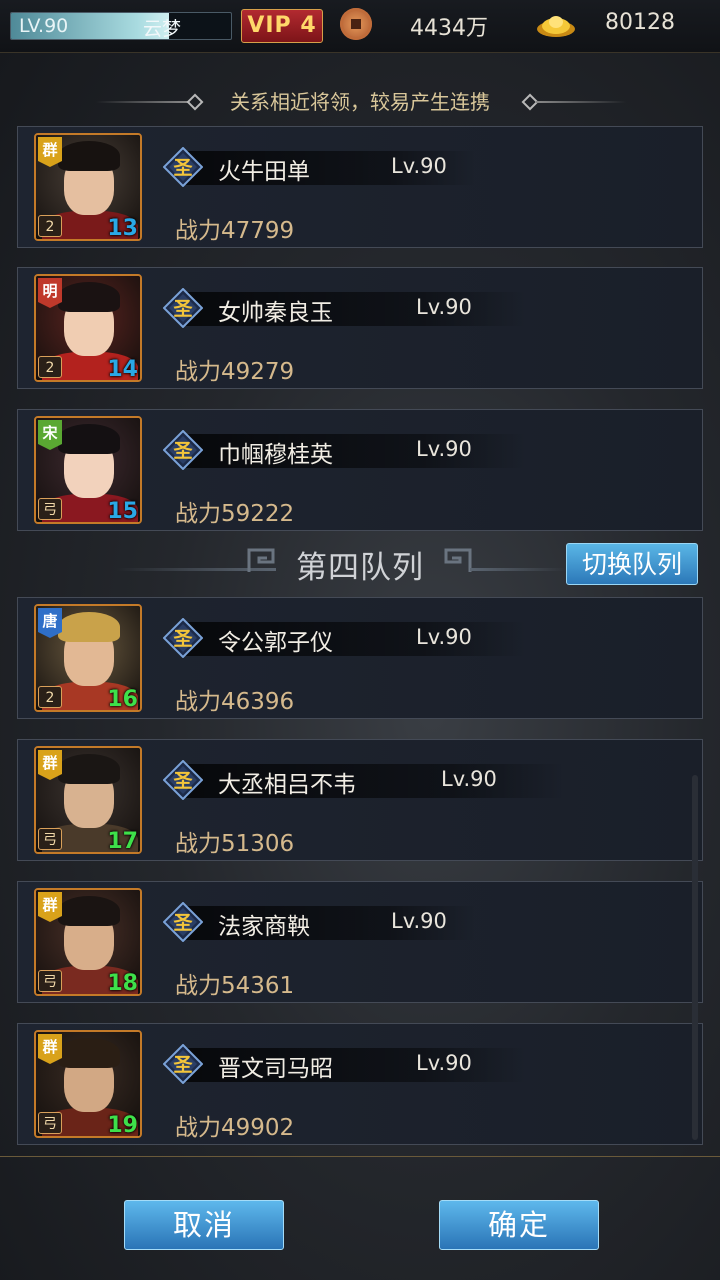 Image resolution: width=720 pixels, height=1280 pixels. I want to click on faction-badge: 宋, so click(50, 435).